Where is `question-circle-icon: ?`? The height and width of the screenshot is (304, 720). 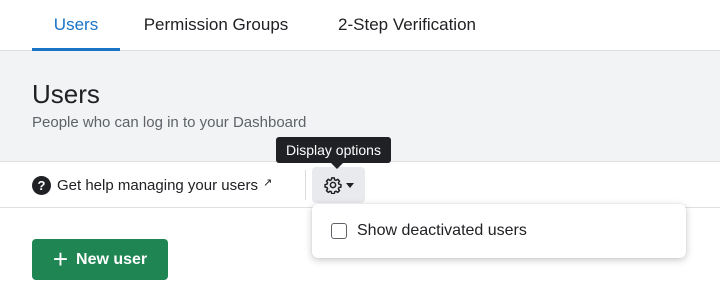
question-circle-icon: ? is located at coordinates (41, 185).